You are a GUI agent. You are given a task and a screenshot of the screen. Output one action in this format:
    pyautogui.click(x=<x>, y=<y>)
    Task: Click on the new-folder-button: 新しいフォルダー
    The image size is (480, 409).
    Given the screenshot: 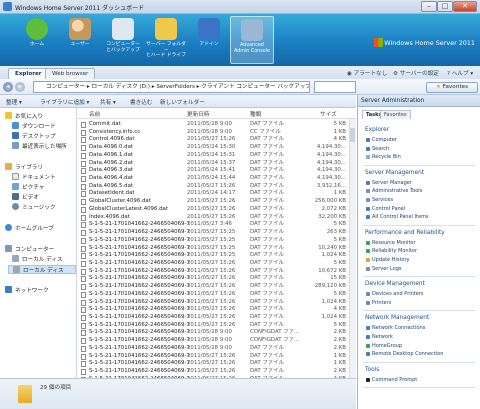 What is the action you would take?
    pyautogui.click(x=182, y=102)
    